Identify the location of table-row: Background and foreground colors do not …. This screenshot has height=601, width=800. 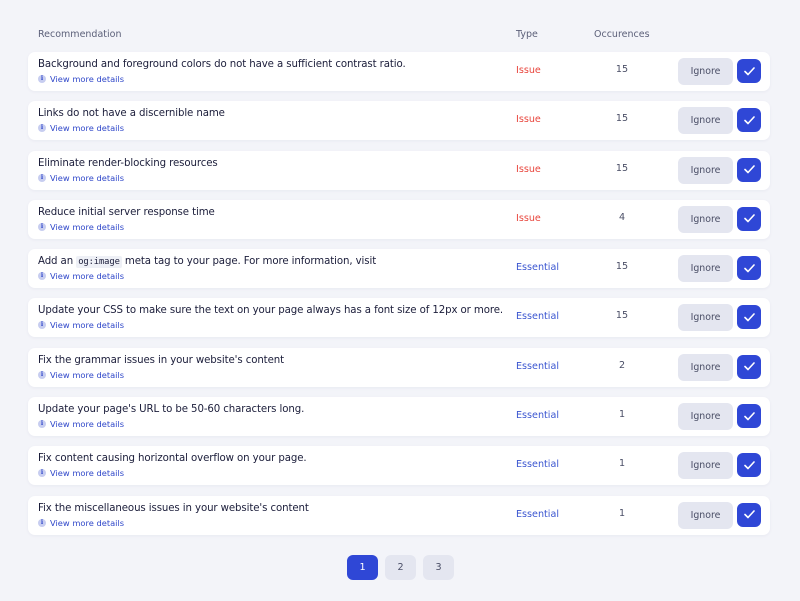
(399, 71).